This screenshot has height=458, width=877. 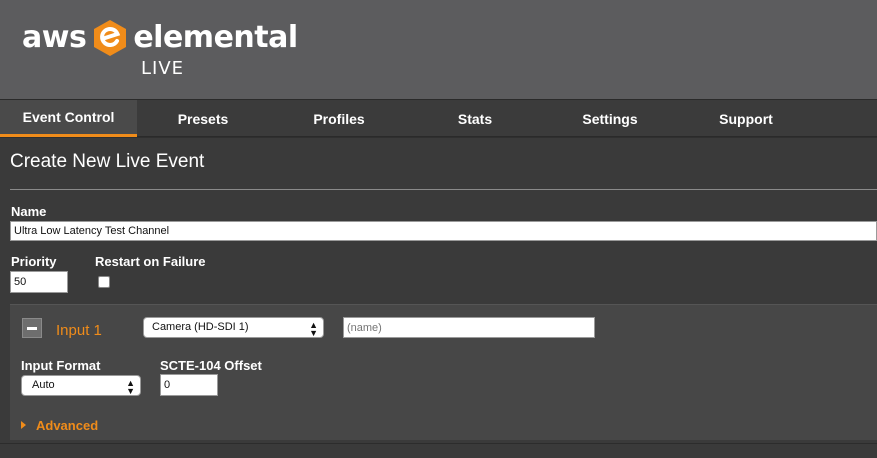 What do you see at coordinates (469, 327) in the screenshot?
I see `input-name-field` at bounding box center [469, 327].